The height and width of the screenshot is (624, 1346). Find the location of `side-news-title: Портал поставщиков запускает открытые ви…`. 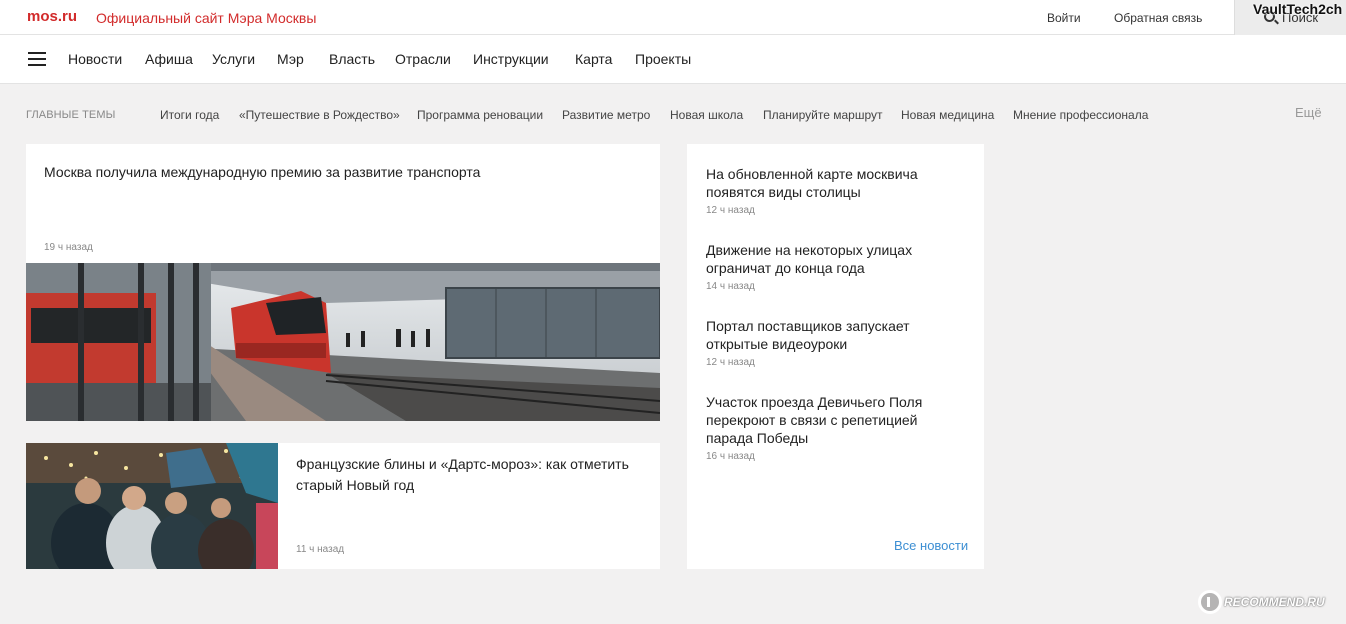

side-news-title: Портал поставщиков запускает открытые ви… is located at coordinates (836, 335).